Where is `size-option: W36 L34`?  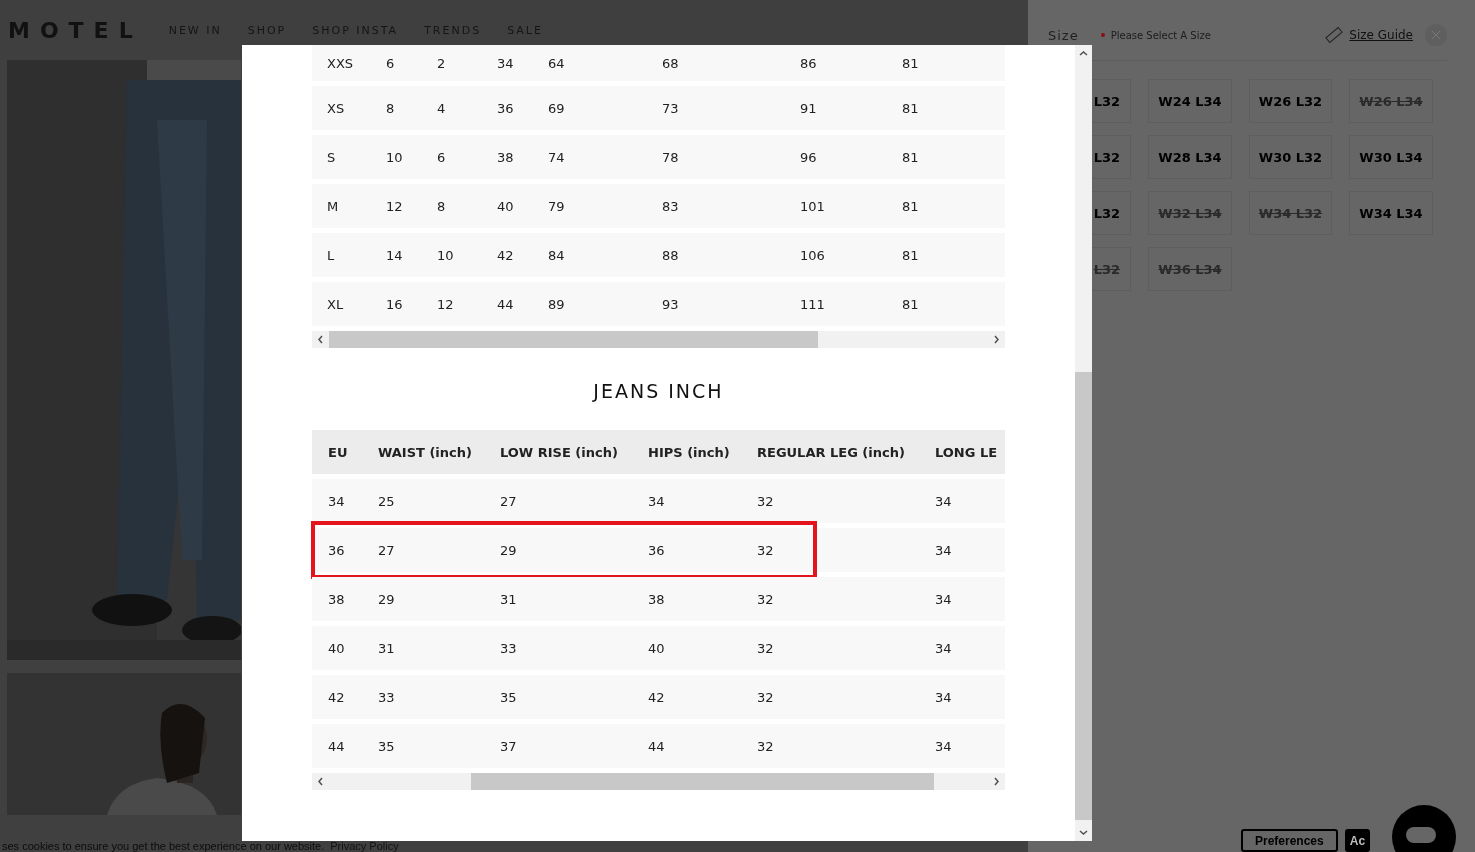 size-option: W36 L34 is located at coordinates (1190, 269).